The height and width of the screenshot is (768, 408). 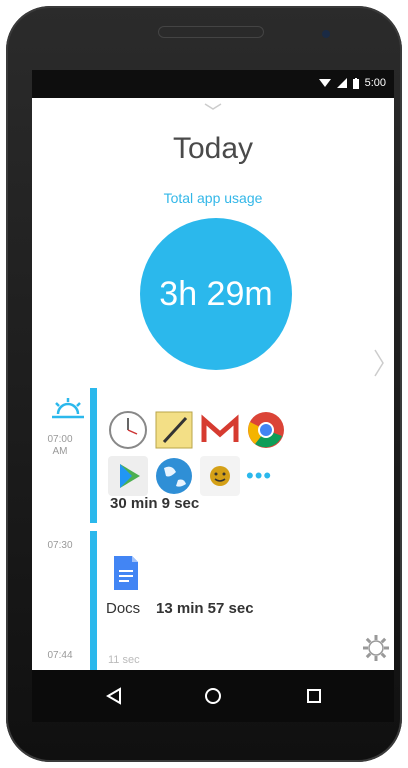 I want to click on gear-icon, so click(x=376, y=648).